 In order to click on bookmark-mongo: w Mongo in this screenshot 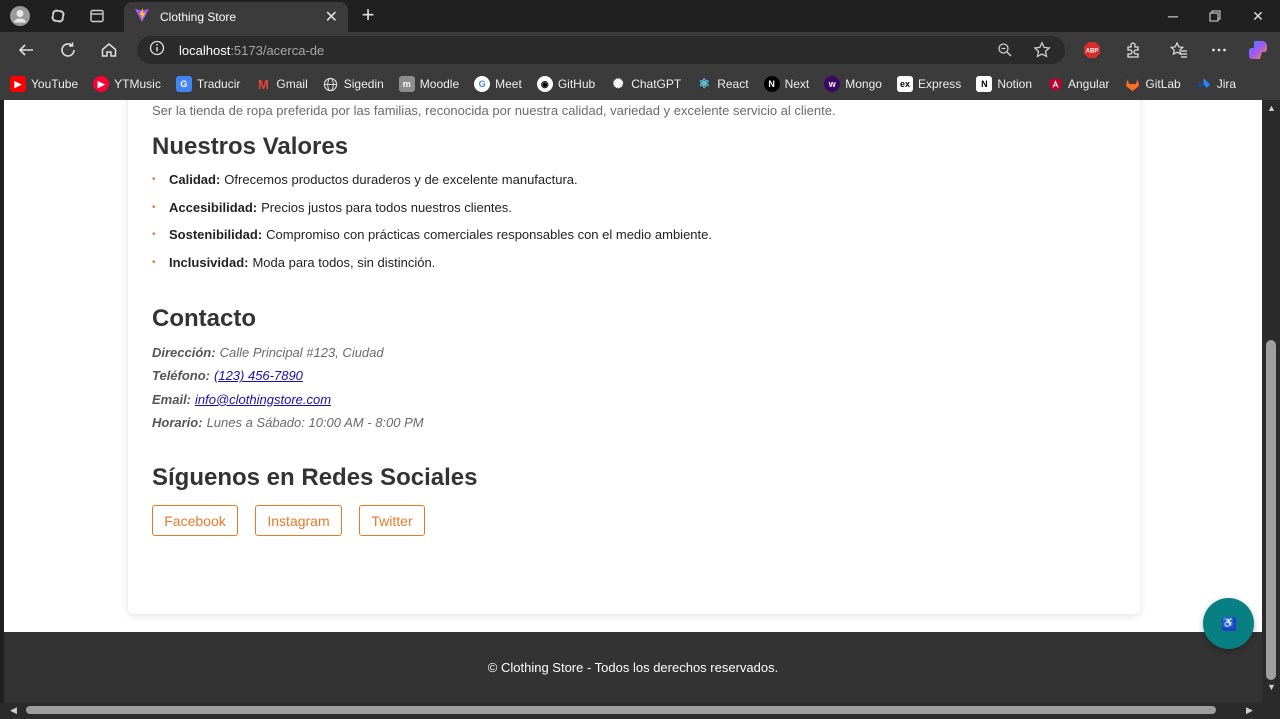, I will do `click(853, 84)`.